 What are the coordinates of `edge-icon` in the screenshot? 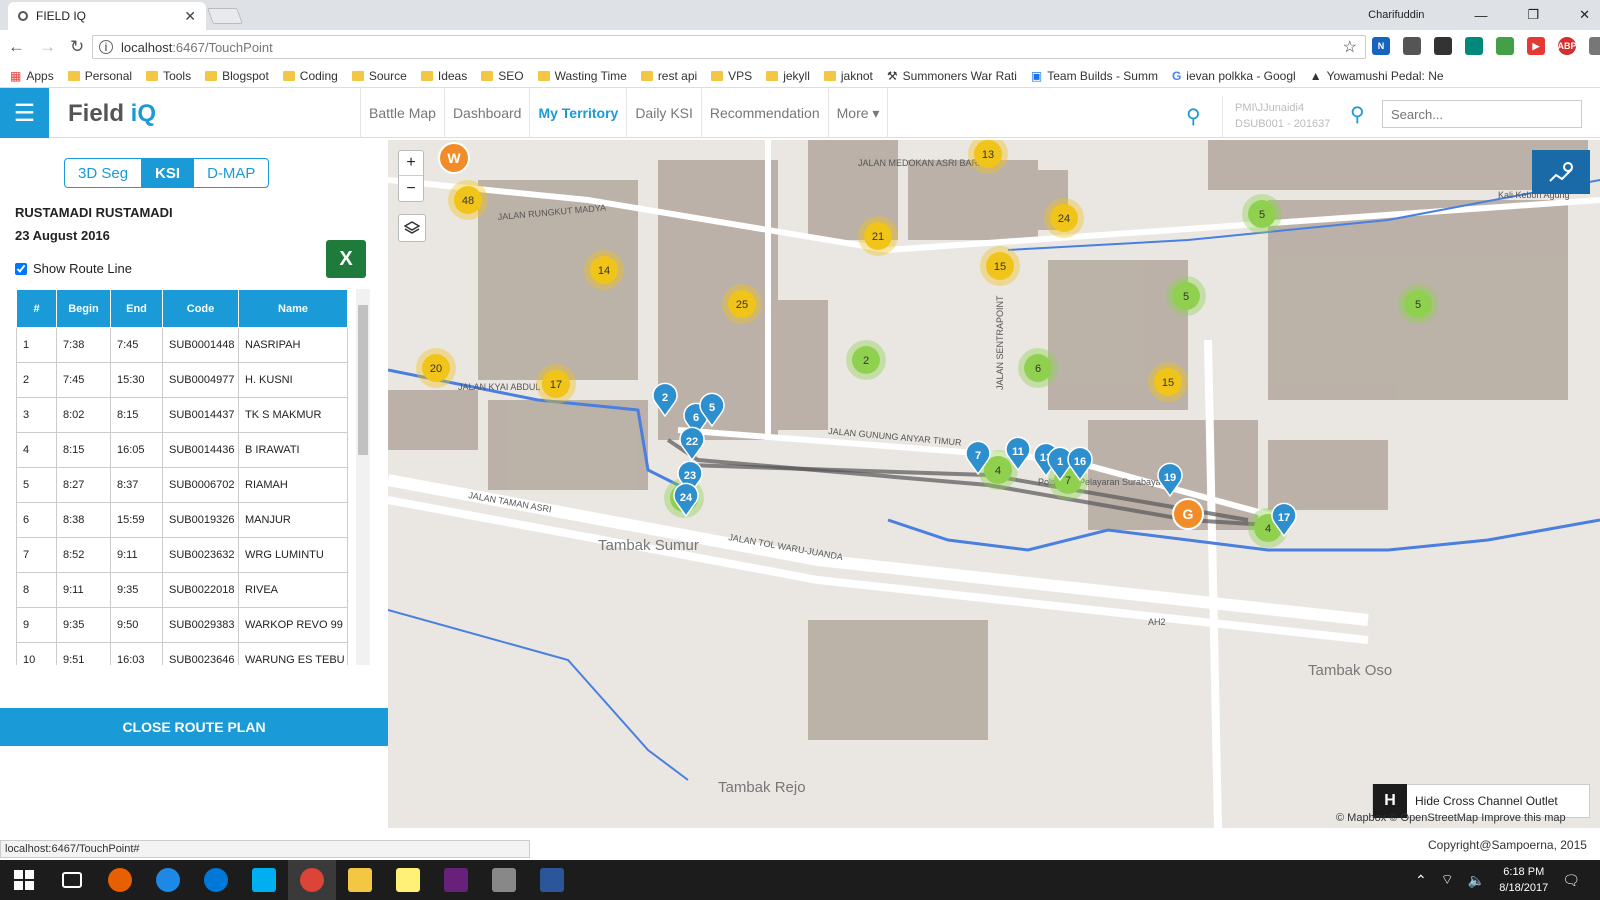 It's located at (216, 880).